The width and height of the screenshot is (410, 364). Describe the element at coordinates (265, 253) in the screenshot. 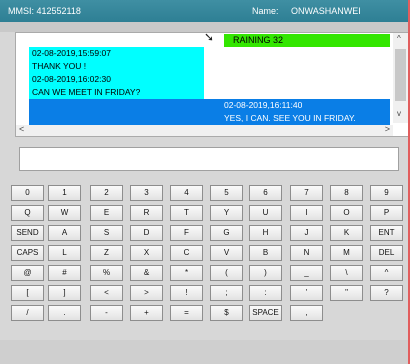

I see `keyboard-key: B` at that location.